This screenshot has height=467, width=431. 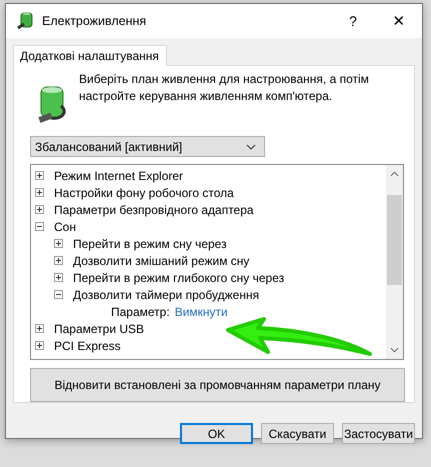 What do you see at coordinates (147, 146) in the screenshot?
I see `plan-dropdown: Збалансований [активний]` at bounding box center [147, 146].